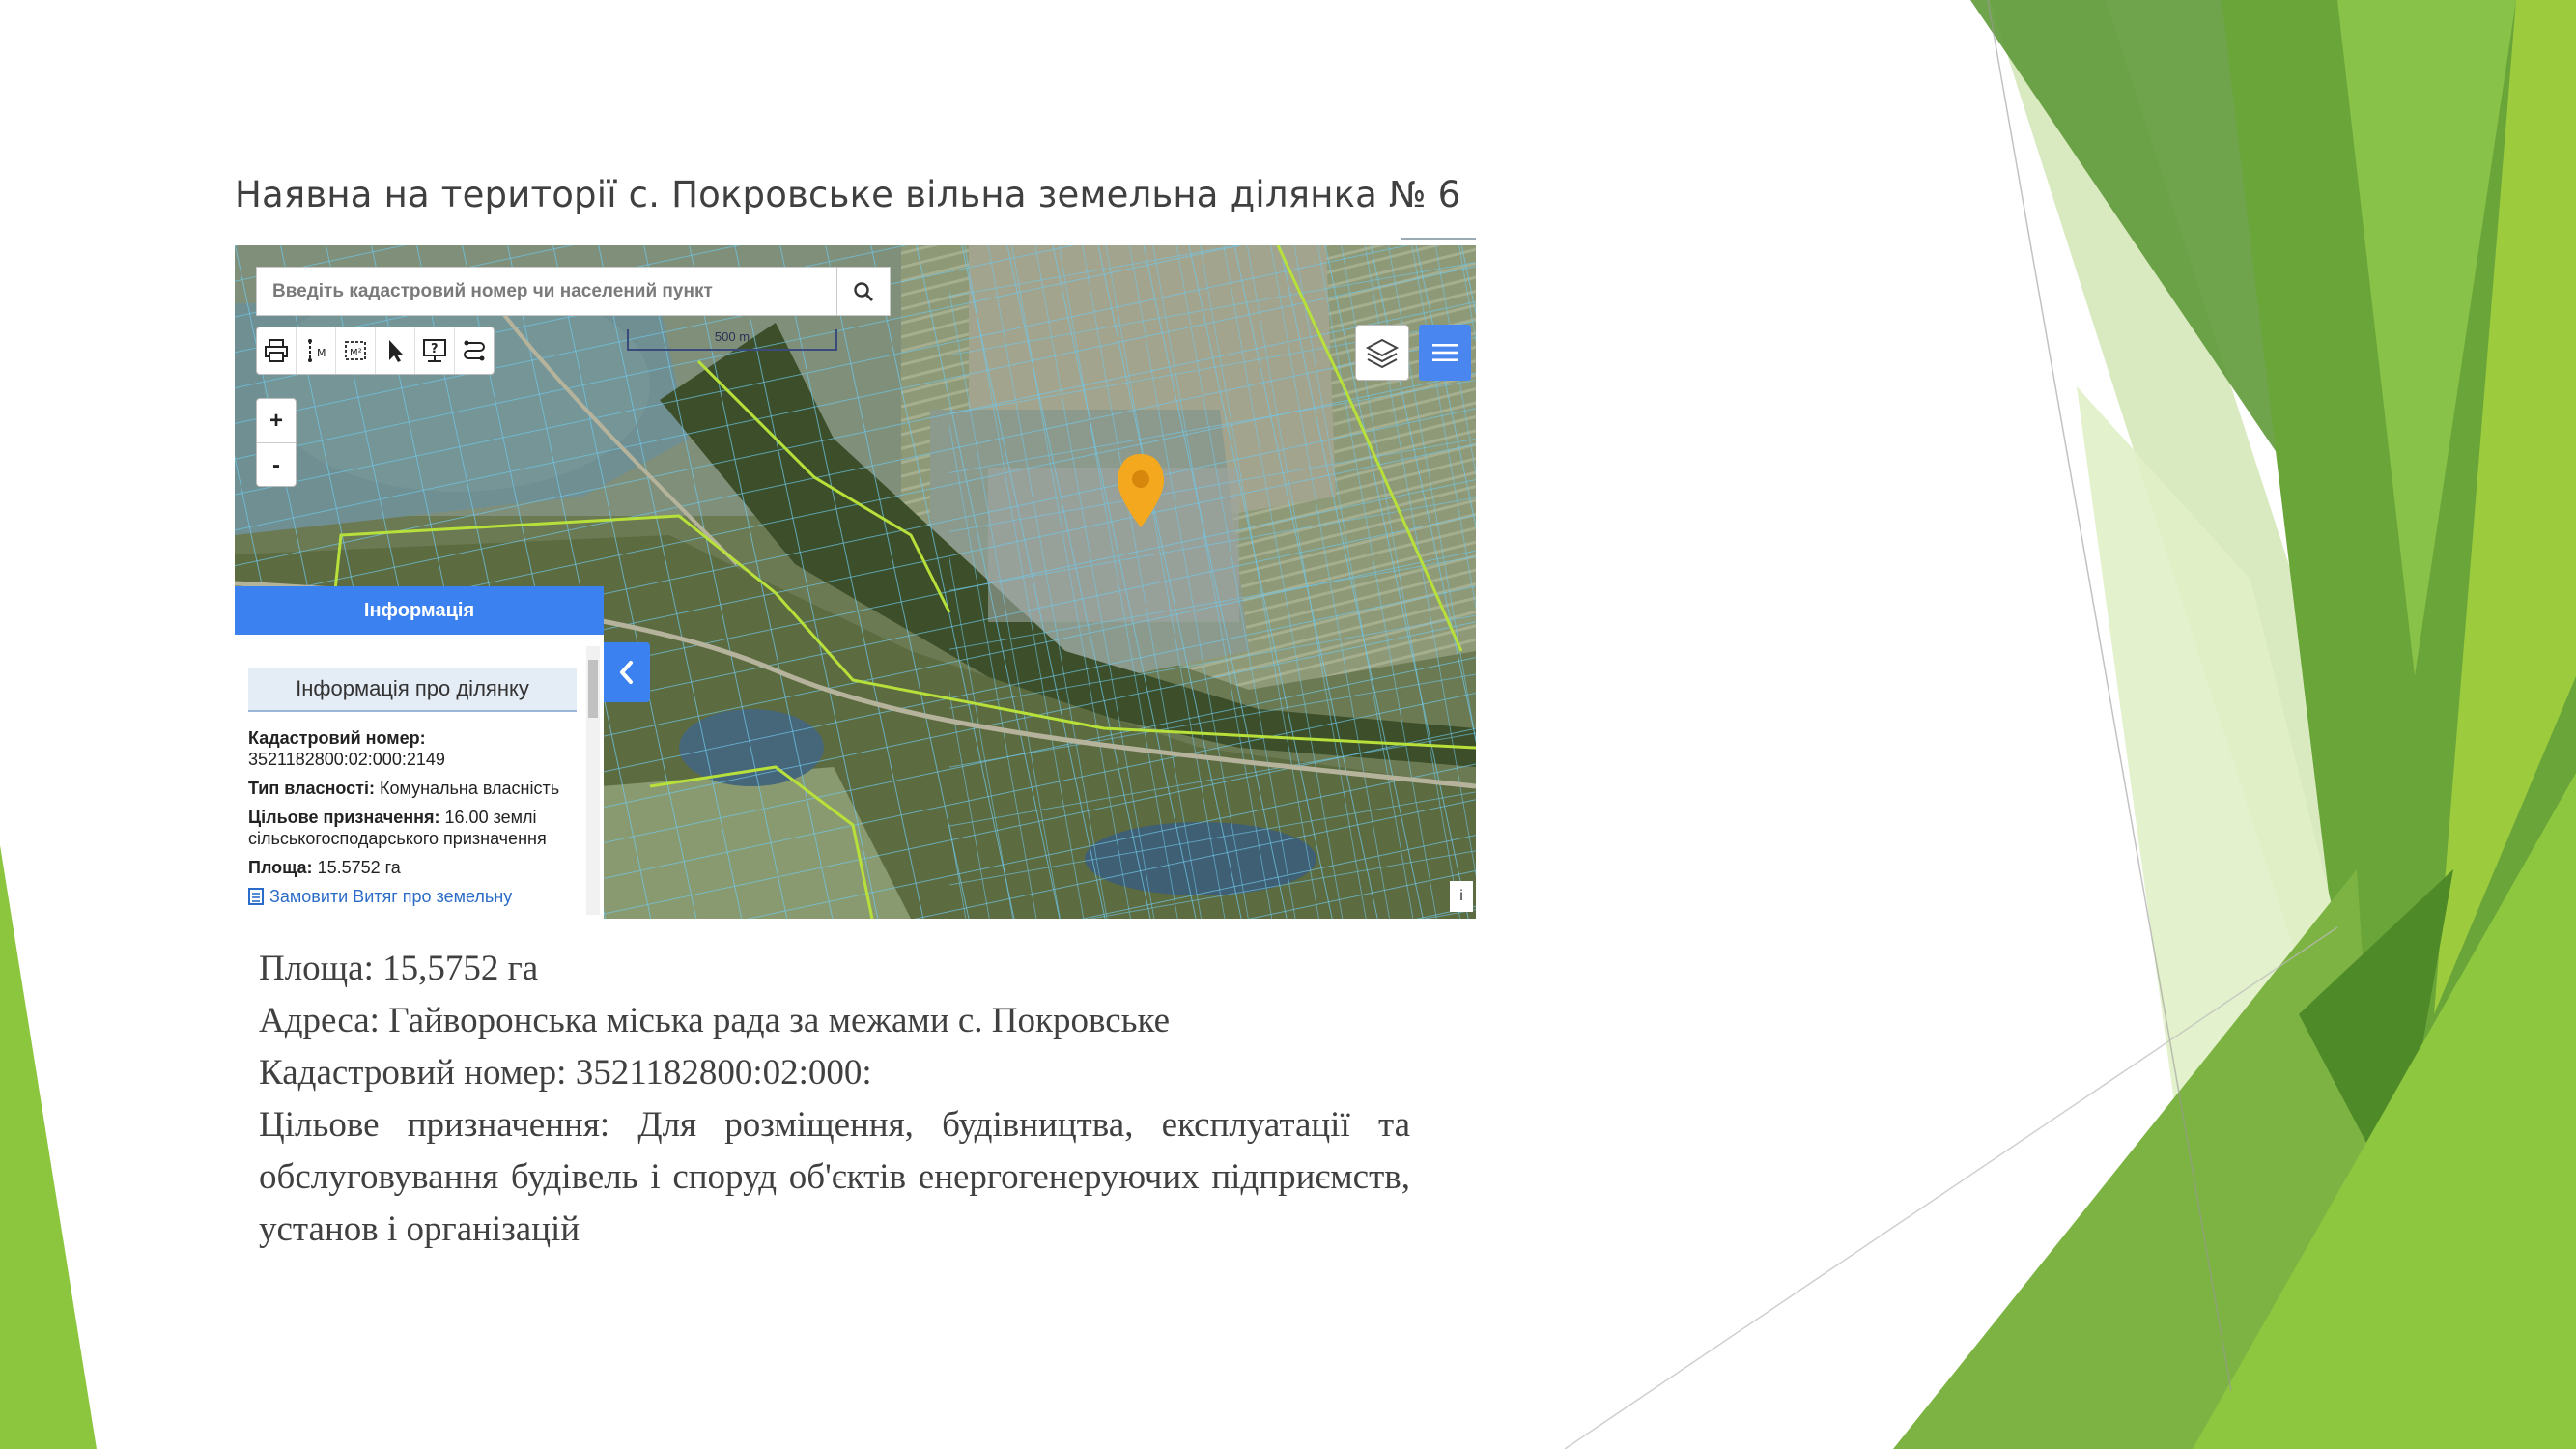  Describe the element at coordinates (593, 780) in the screenshot. I see `info-panel-scrollbar` at that location.